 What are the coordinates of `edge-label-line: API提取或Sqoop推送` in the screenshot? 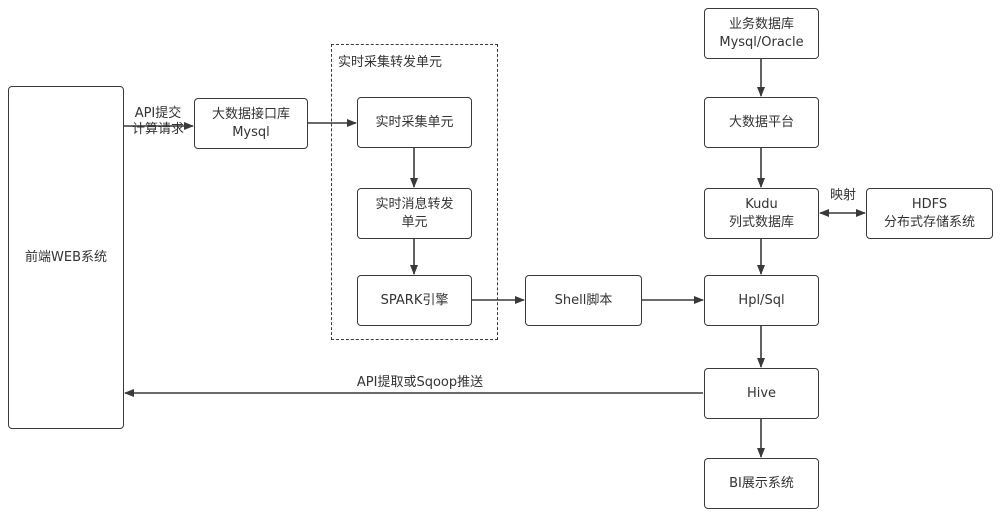 It's located at (420, 382).